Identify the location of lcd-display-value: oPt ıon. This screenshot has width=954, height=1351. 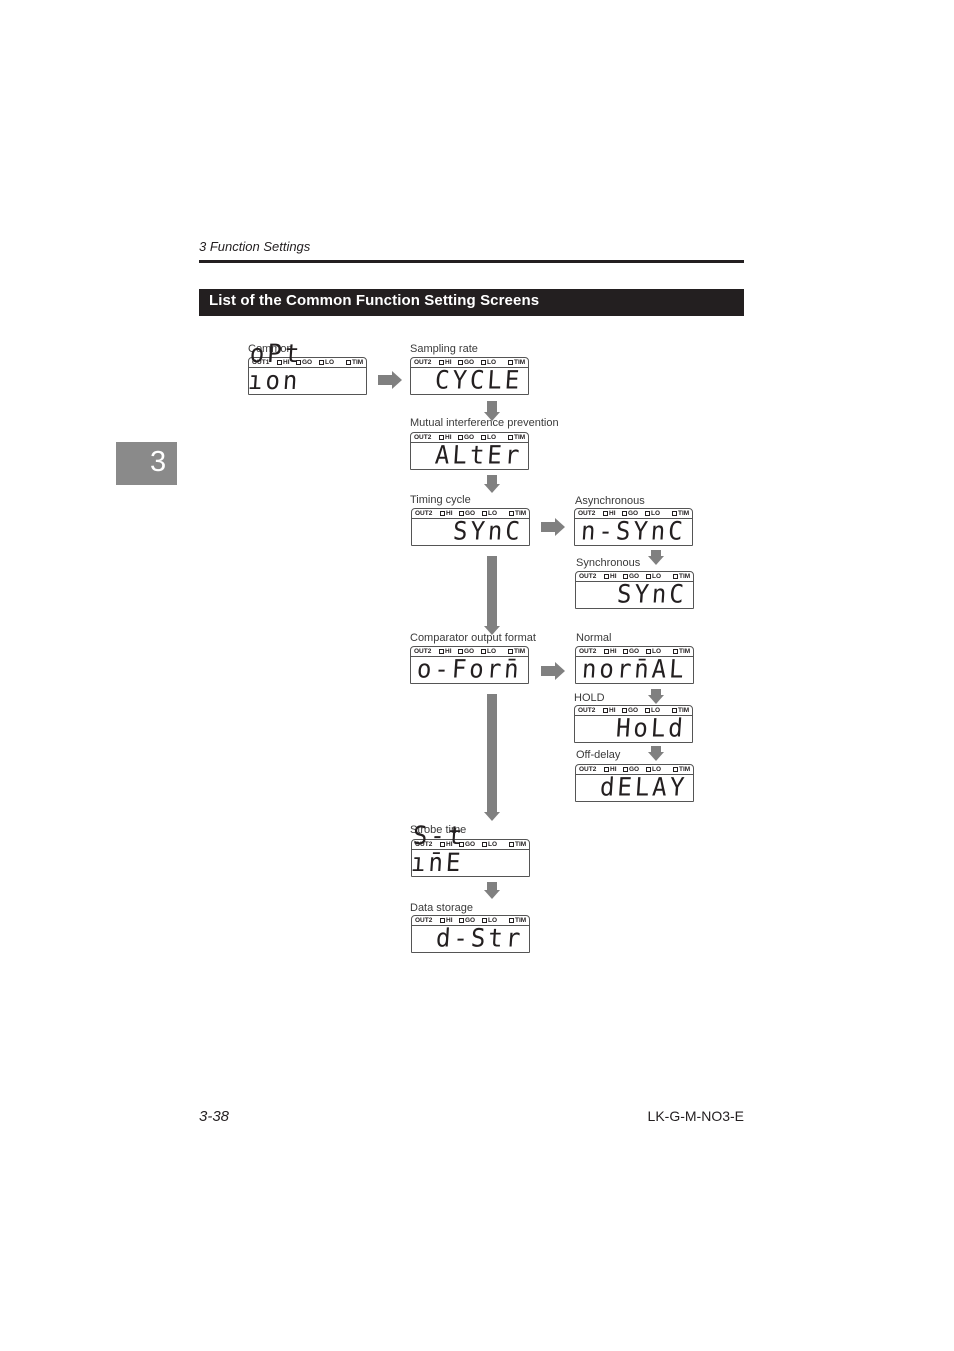
(275, 367).